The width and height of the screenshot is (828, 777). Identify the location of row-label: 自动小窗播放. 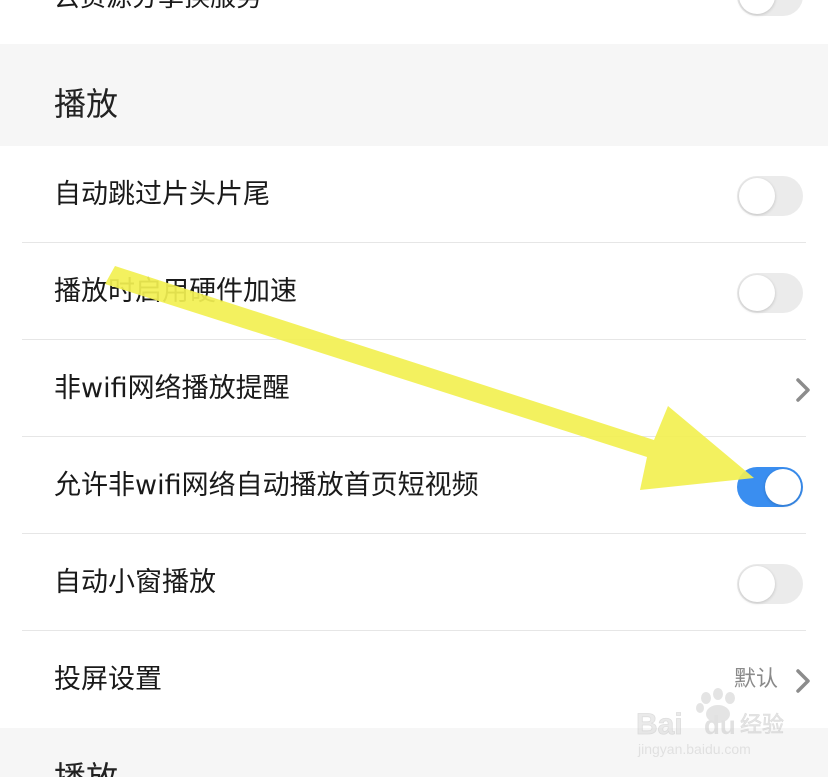
(135, 582).